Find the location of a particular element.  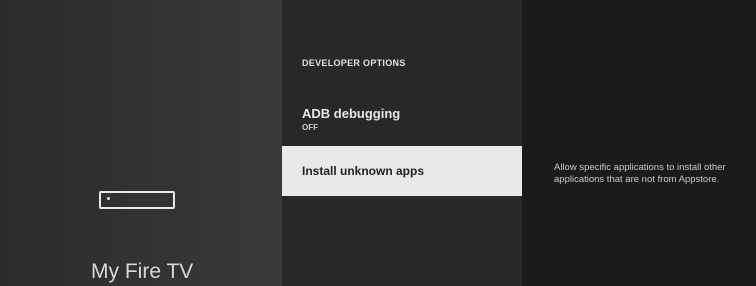

section-header: DEVELOPER OPTIONS is located at coordinates (354, 63).